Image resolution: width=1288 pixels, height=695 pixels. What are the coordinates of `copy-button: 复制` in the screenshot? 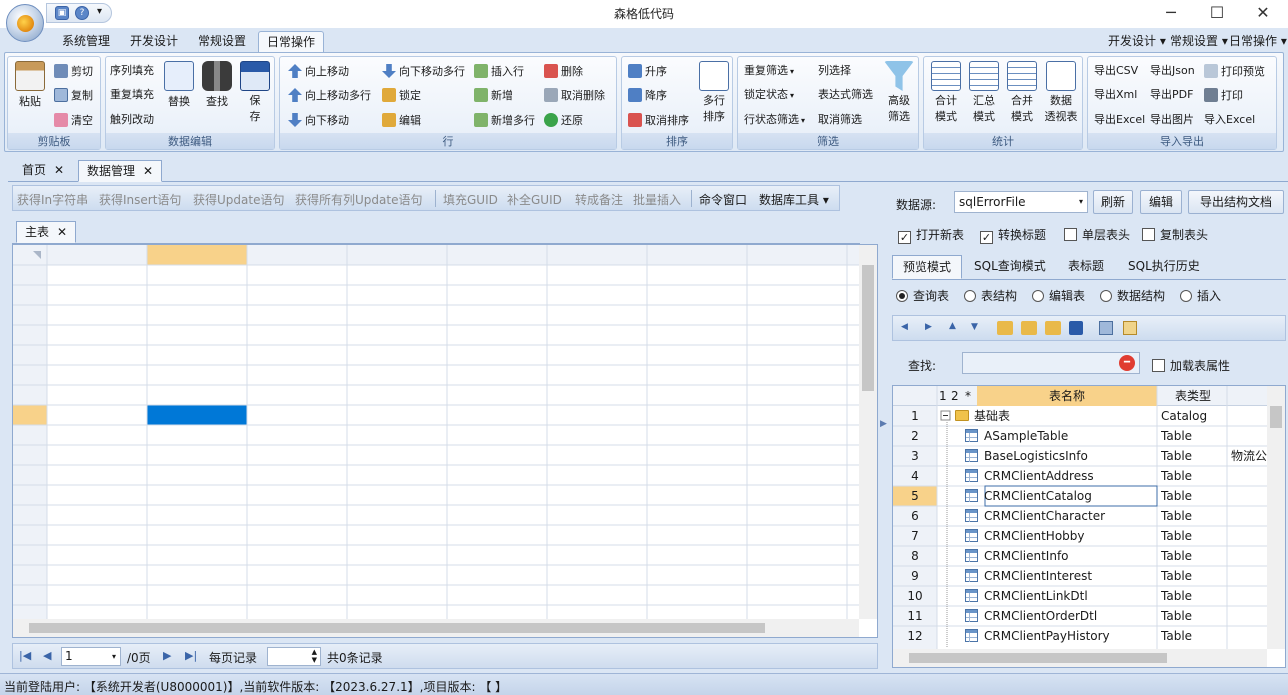 It's located at (73, 95).